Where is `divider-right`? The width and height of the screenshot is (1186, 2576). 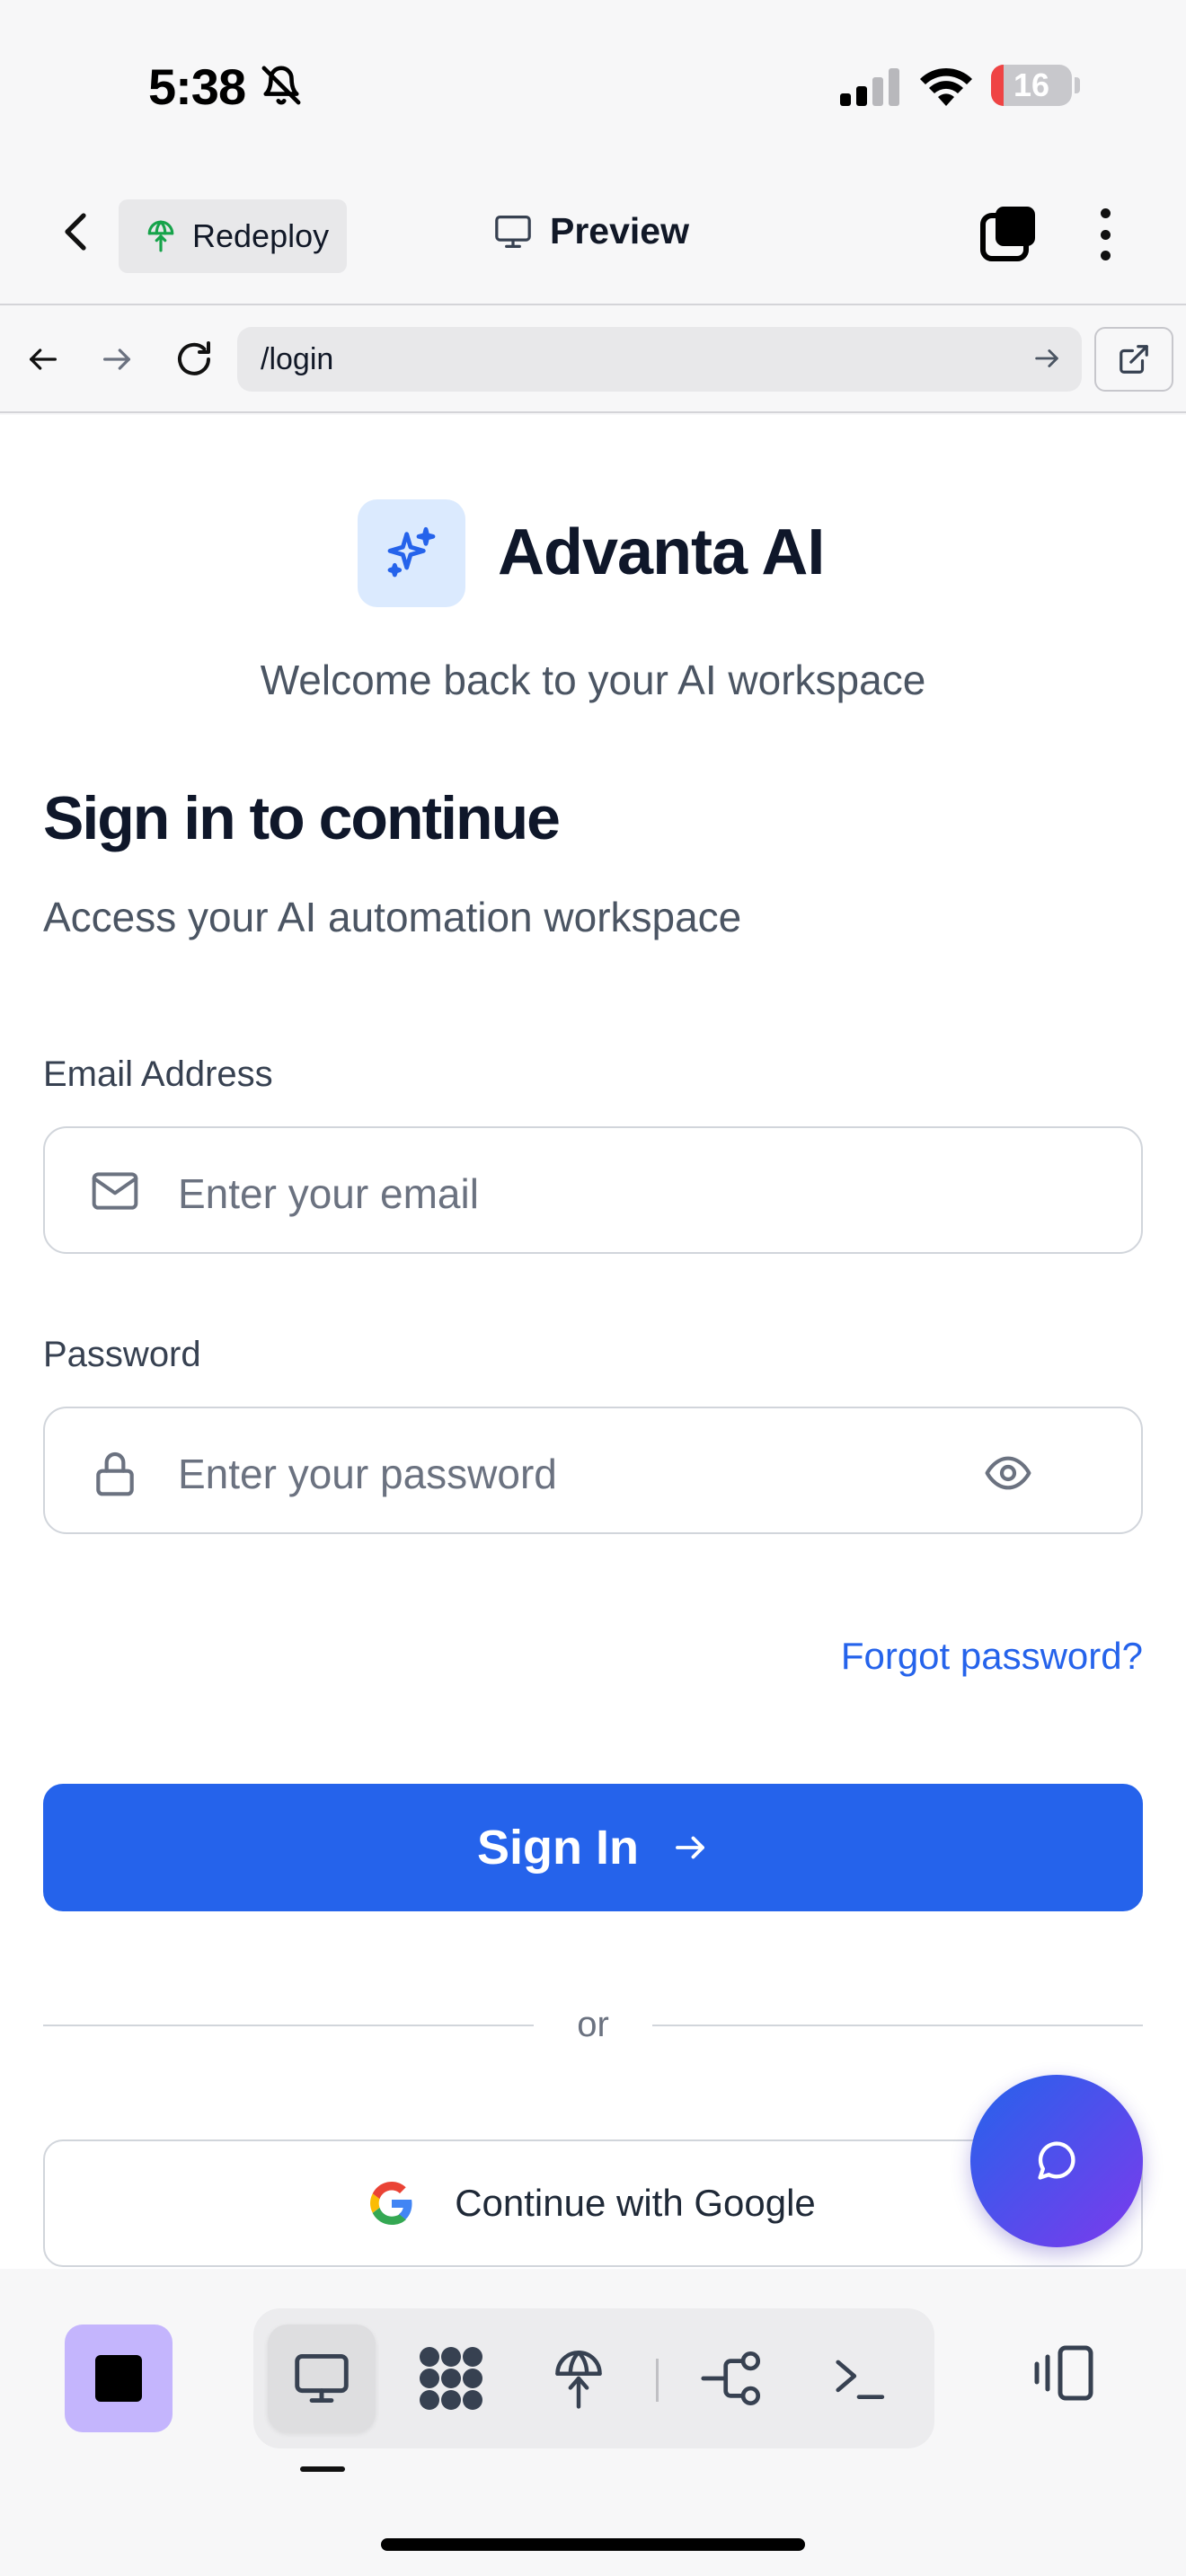
divider-right is located at coordinates (897, 2025).